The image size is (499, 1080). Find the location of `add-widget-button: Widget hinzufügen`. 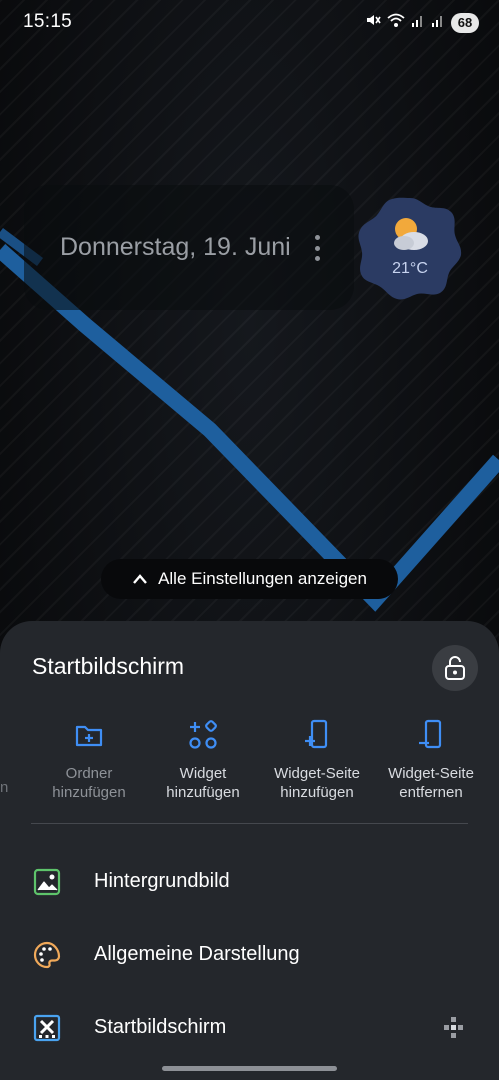

add-widget-button: Widget hinzufügen is located at coordinates (203, 760).